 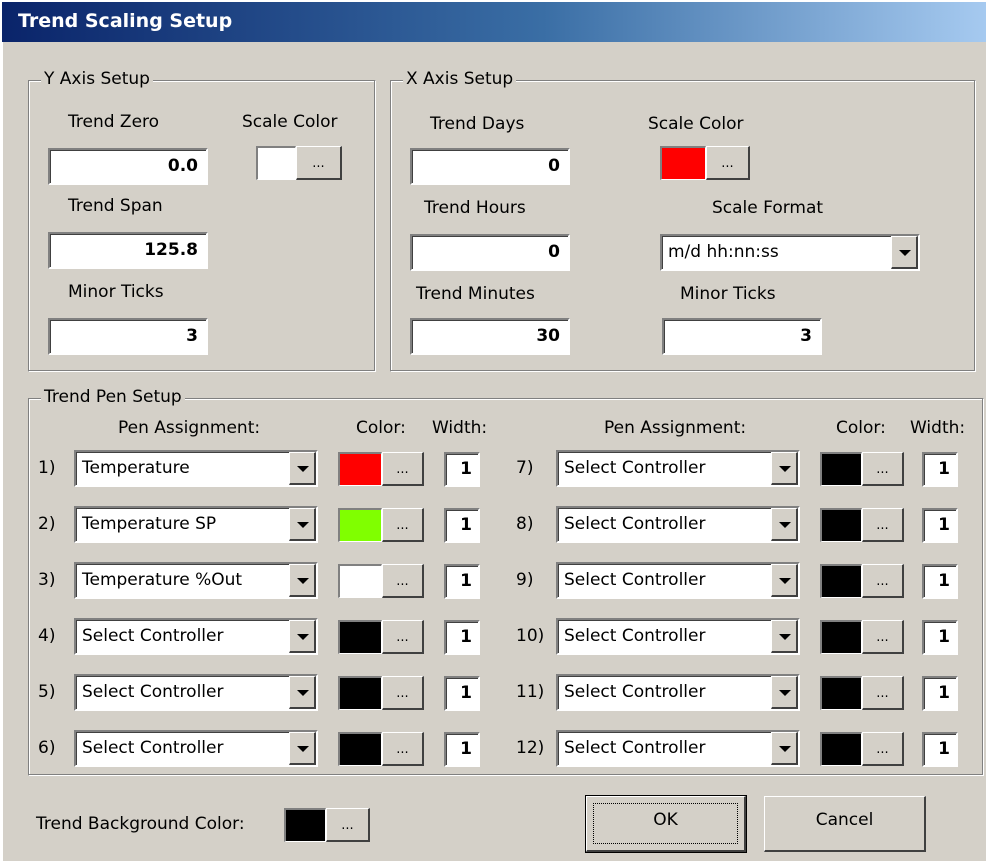 I want to click on cancel-button: Cancel, so click(x=845, y=824).